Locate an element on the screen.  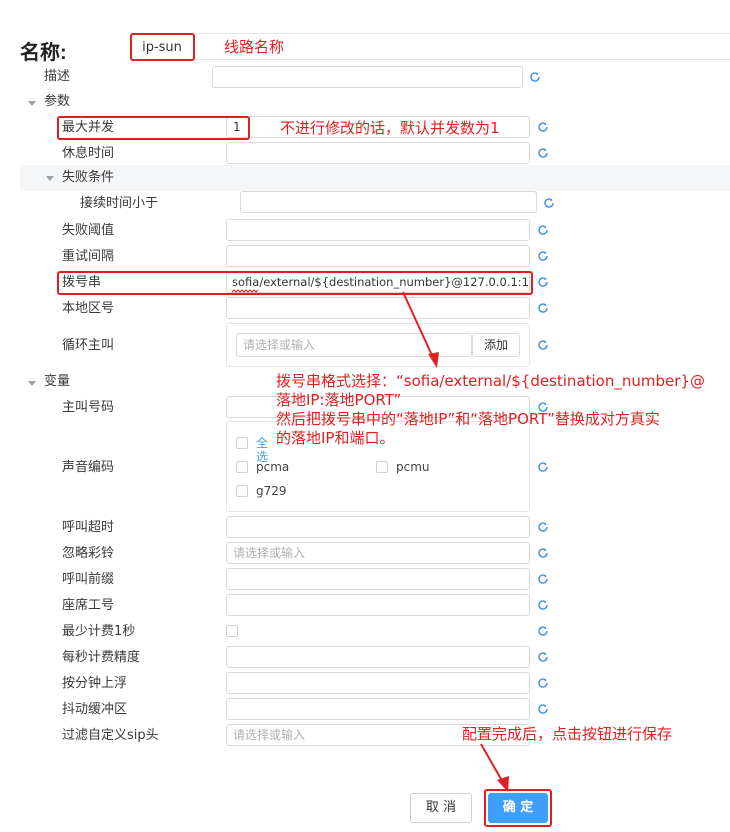
call-timeout-input is located at coordinates (378, 527).